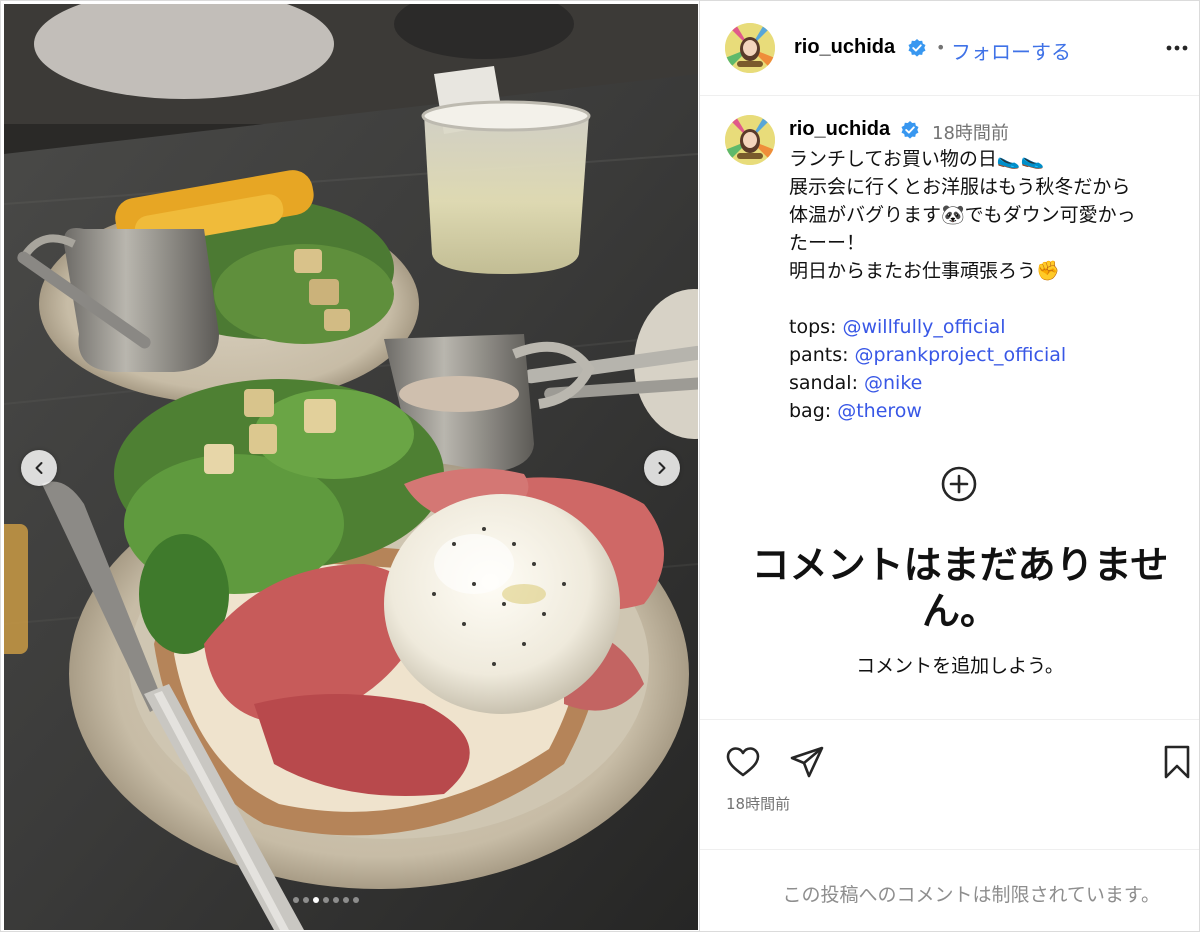  I want to click on credit-line-tops: tops: @willfully_official, so click(989, 327).